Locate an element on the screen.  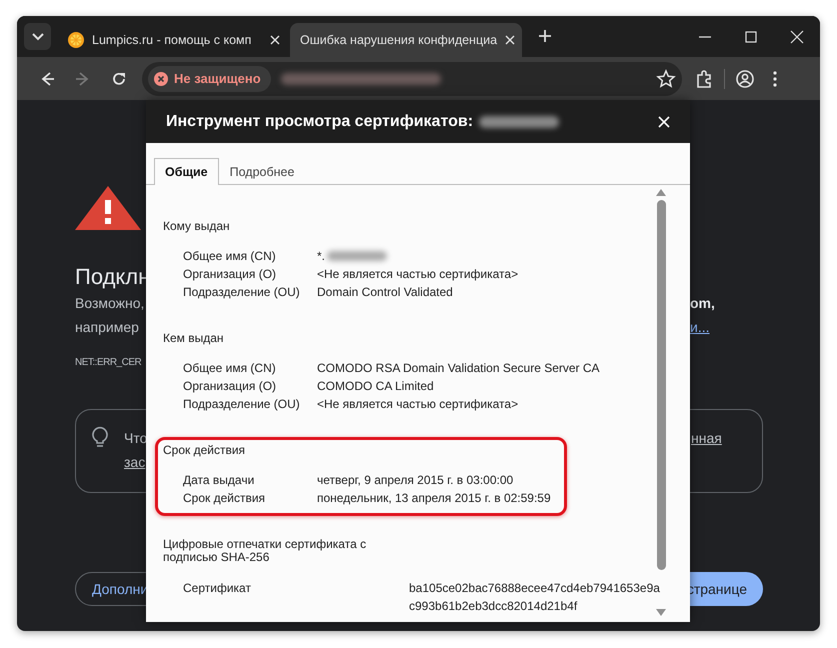
browser-tab: Lumpics.ru - помощь с комп is located at coordinates (174, 40).